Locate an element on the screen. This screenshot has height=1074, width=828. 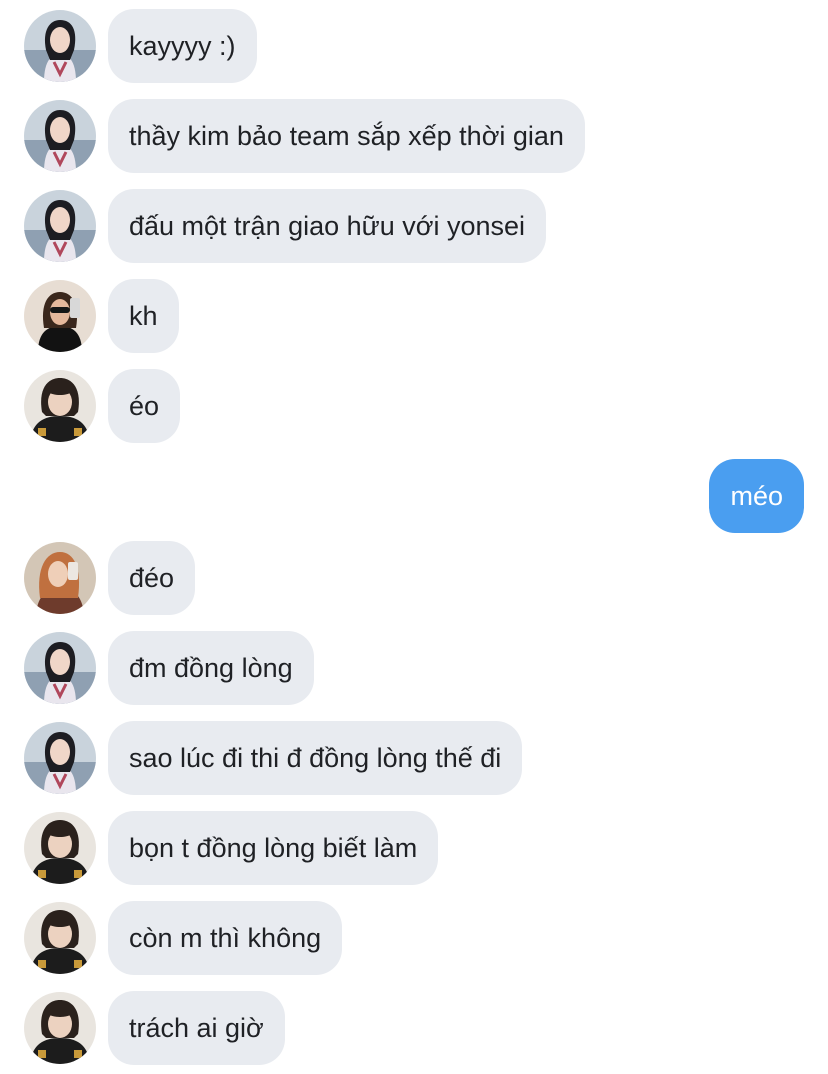
avatar-user-b is located at coordinates (60, 316).